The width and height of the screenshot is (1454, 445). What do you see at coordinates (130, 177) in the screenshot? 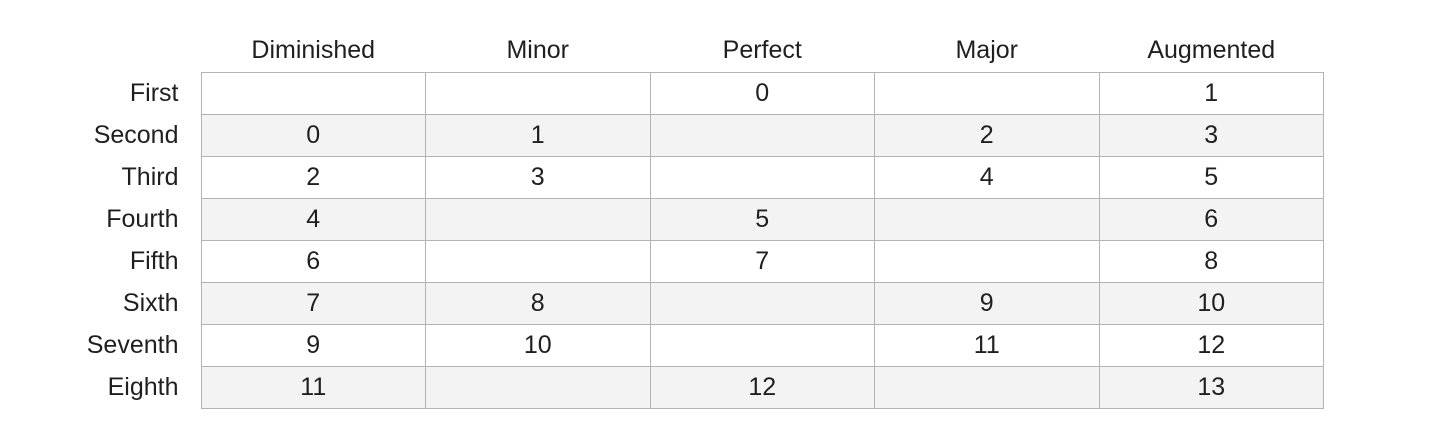
I see `row-header-third: Third` at bounding box center [130, 177].